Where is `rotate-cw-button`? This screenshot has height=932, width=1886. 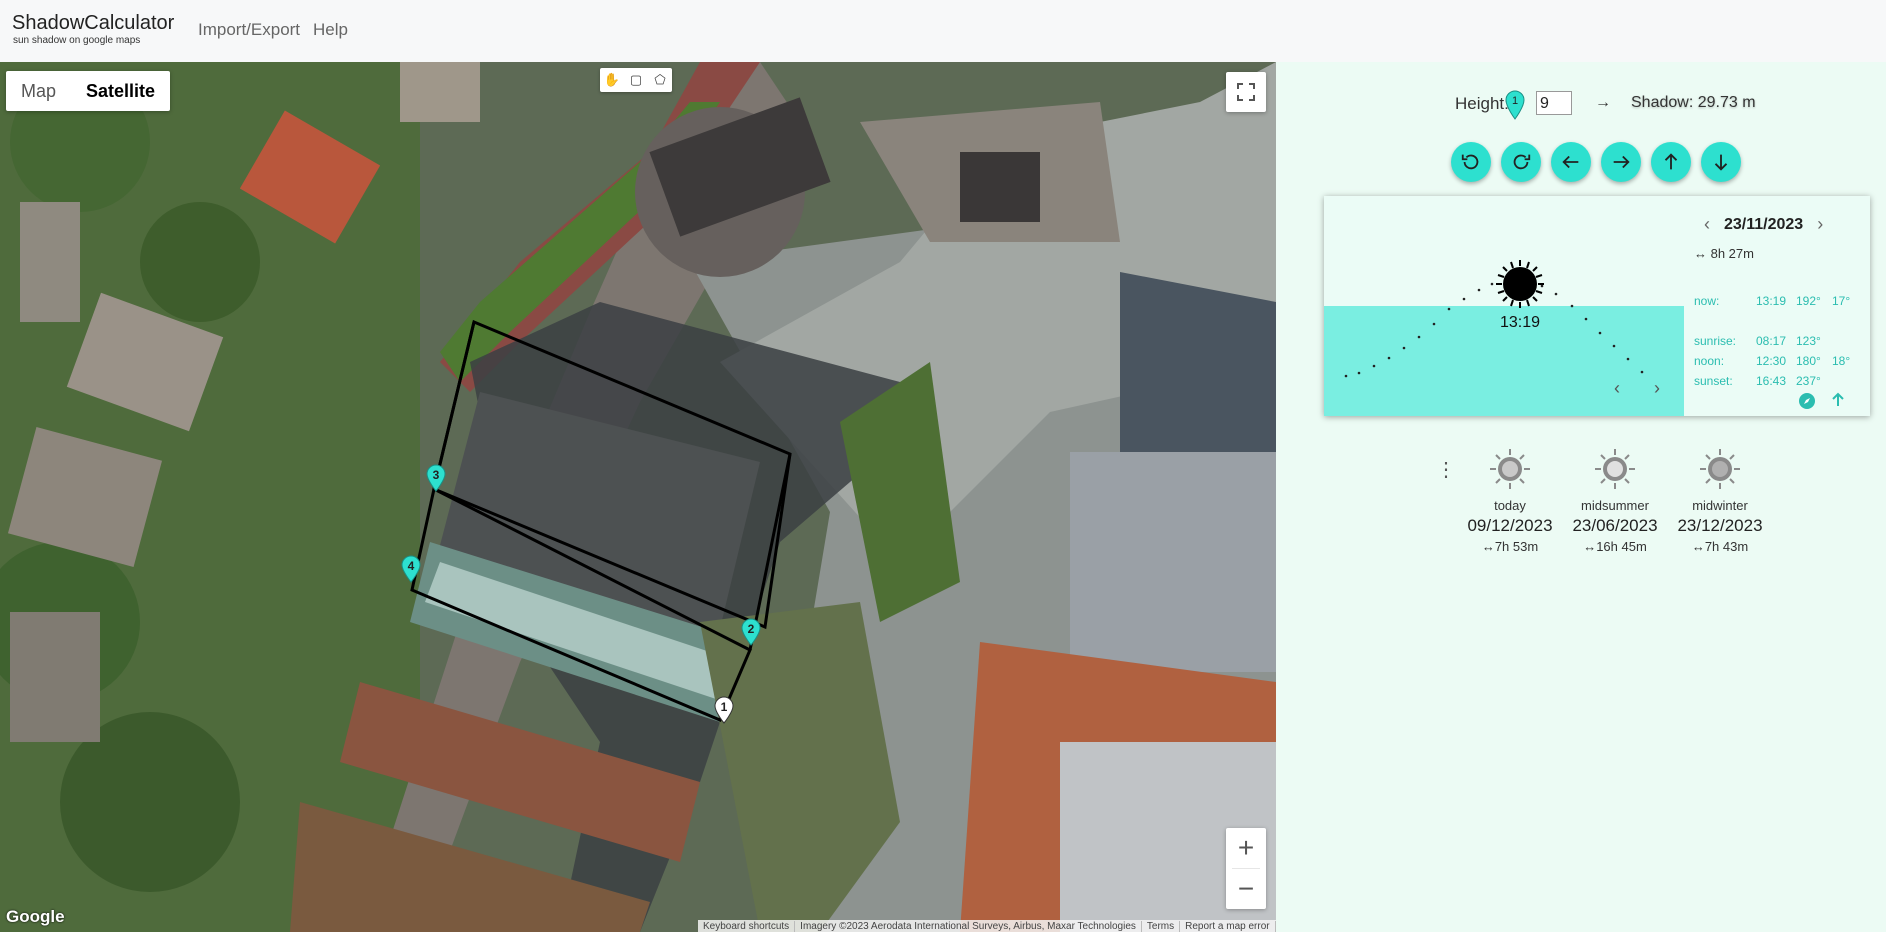
rotate-cw-button is located at coordinates (1521, 162).